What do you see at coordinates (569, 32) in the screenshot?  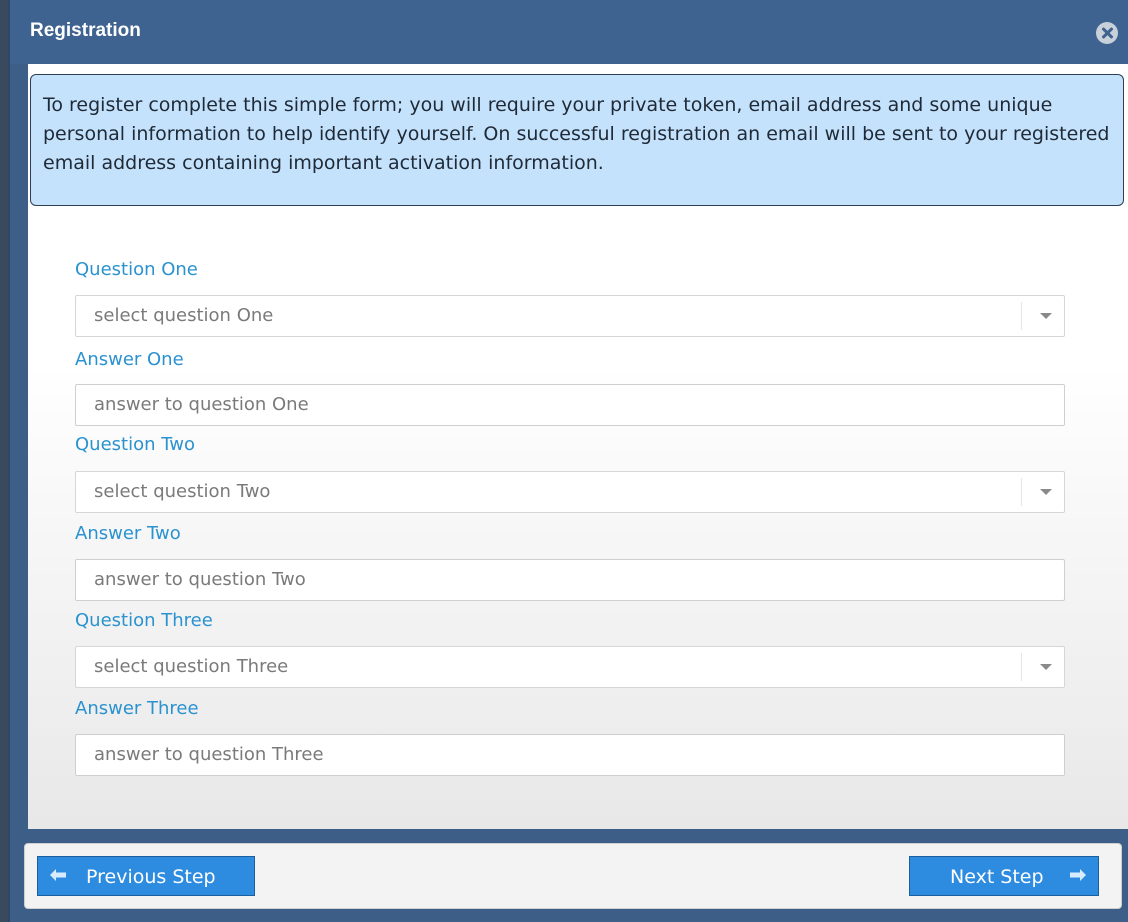 I see `dialog-titlebar: Registration` at bounding box center [569, 32].